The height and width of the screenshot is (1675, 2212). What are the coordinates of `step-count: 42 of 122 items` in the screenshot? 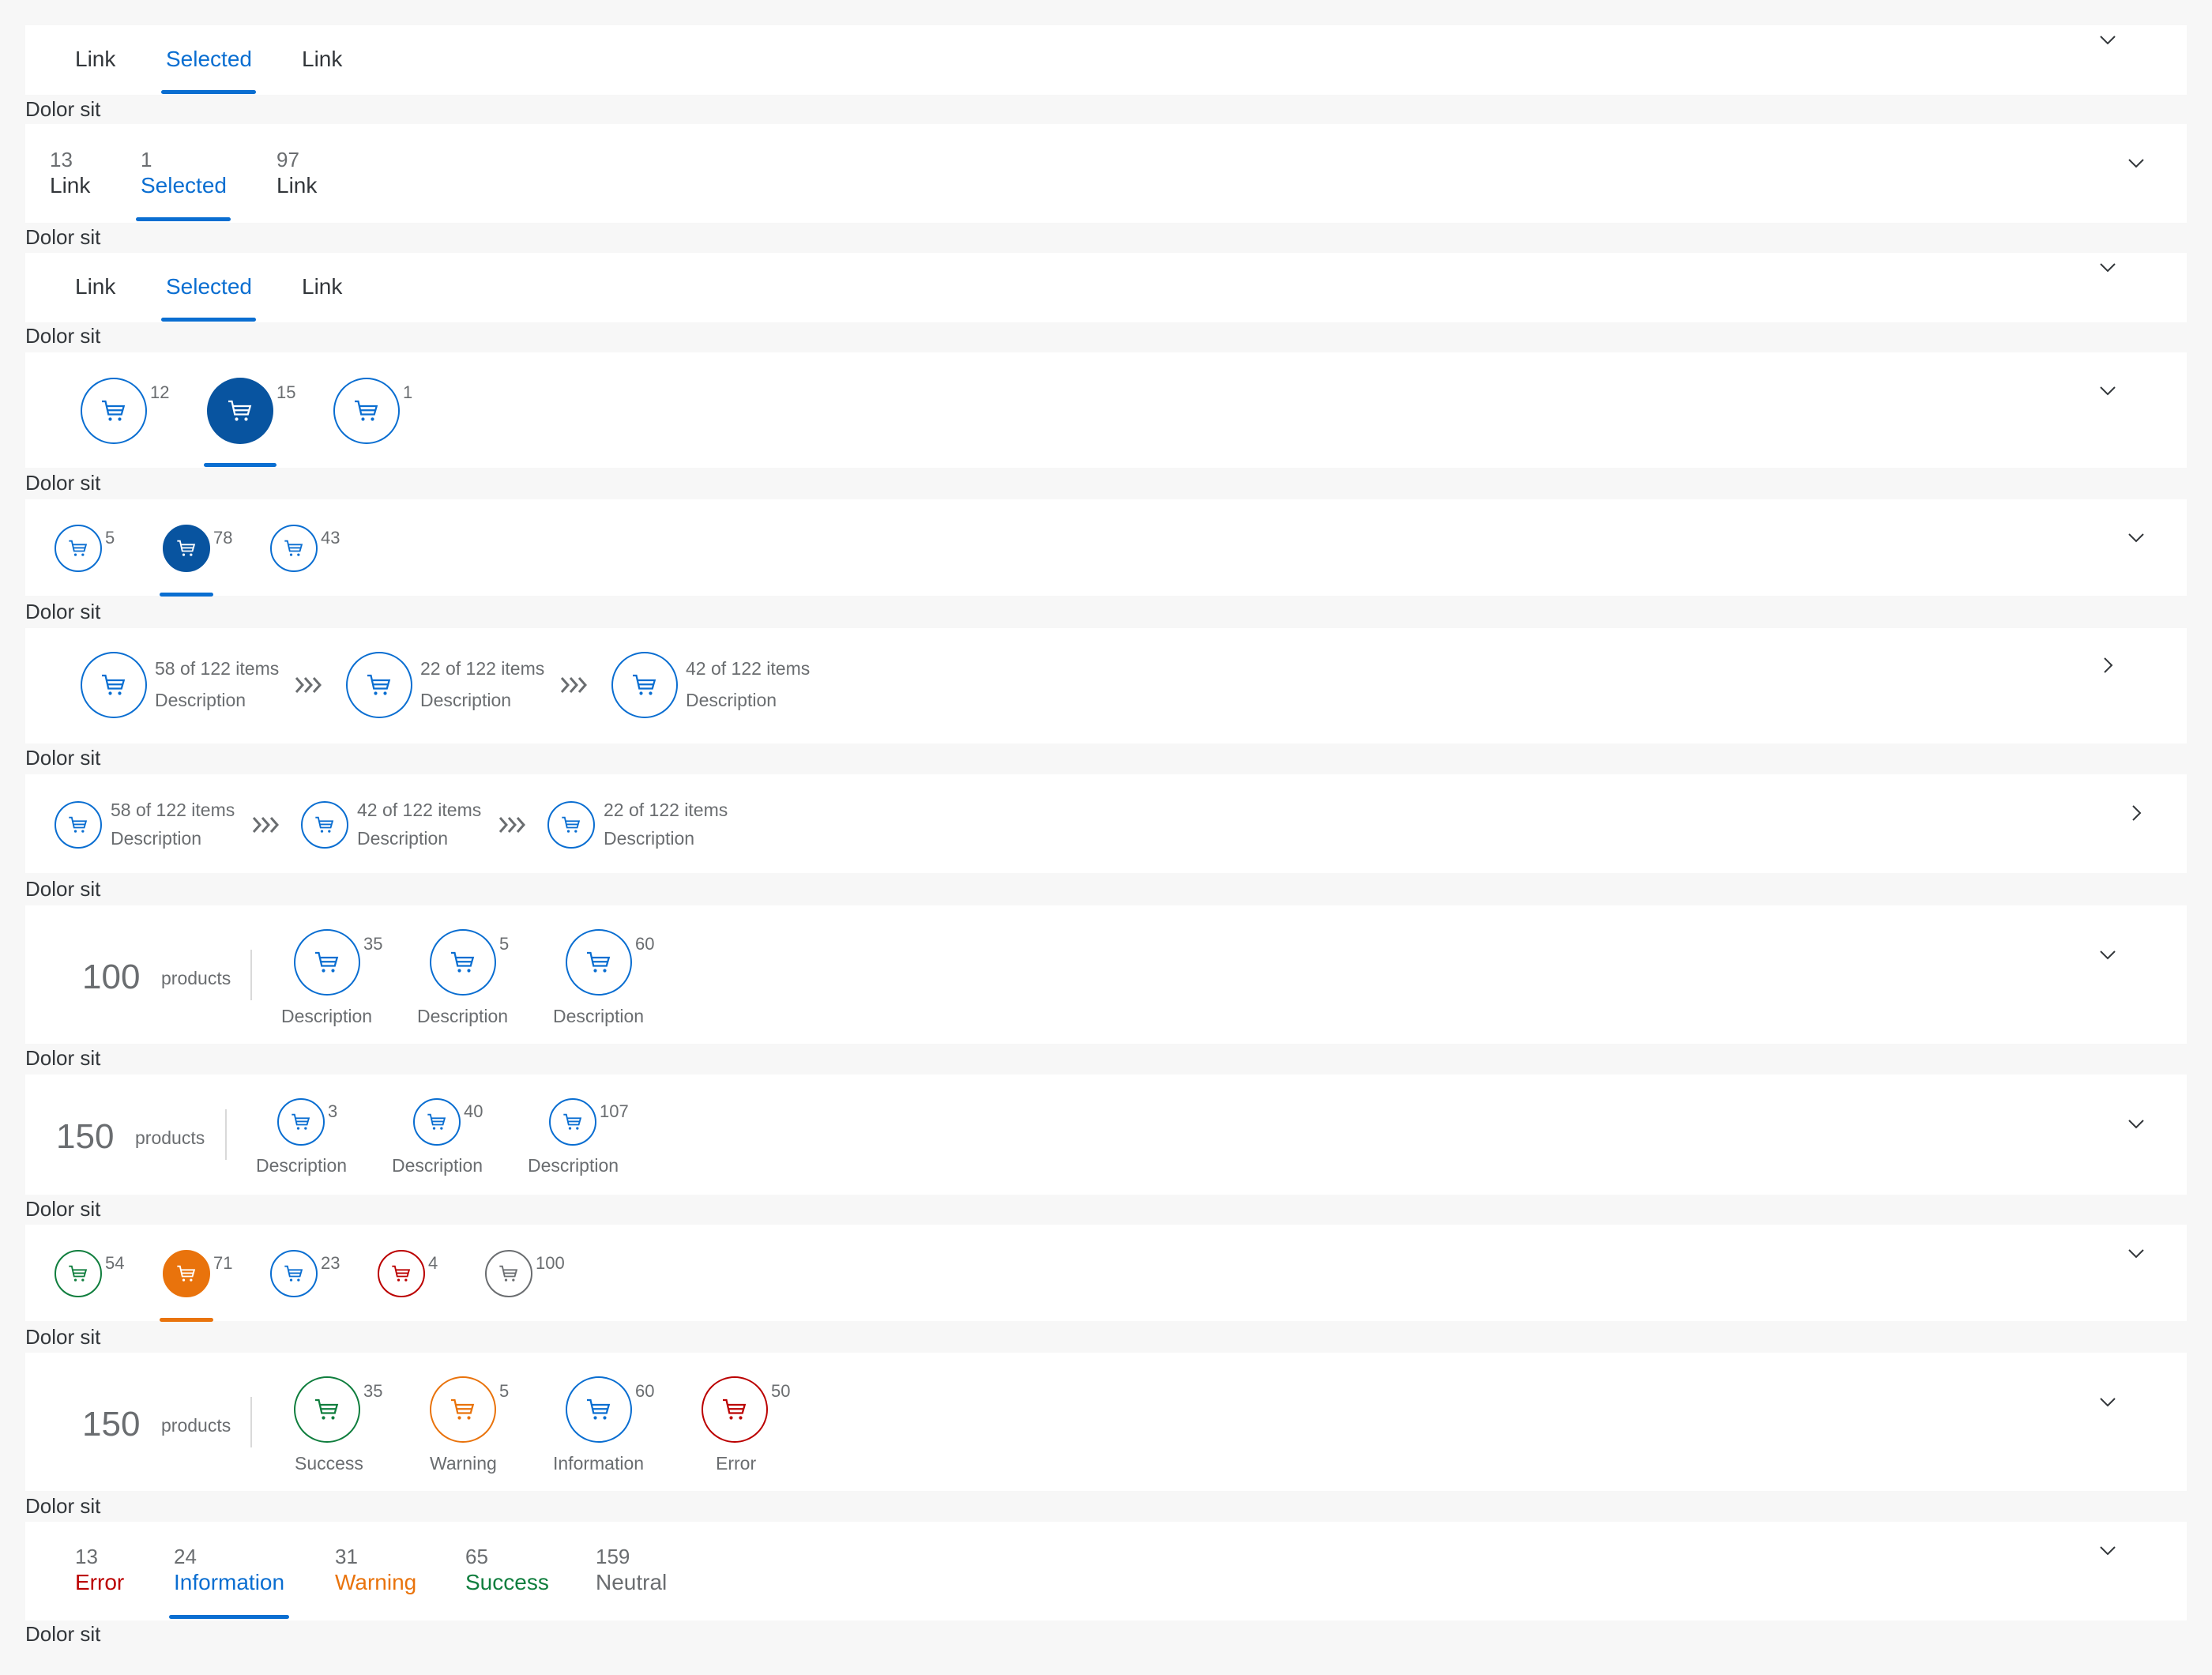 It's located at (420, 810).